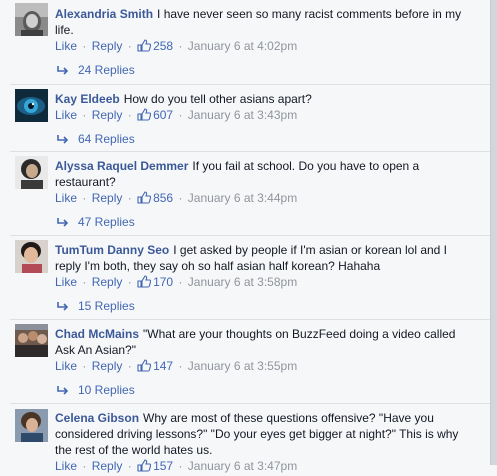 The image size is (497, 476). I want to click on comment-actions: Like · Reply · 170 · January 6 at 3:58pm, so click(176, 283).